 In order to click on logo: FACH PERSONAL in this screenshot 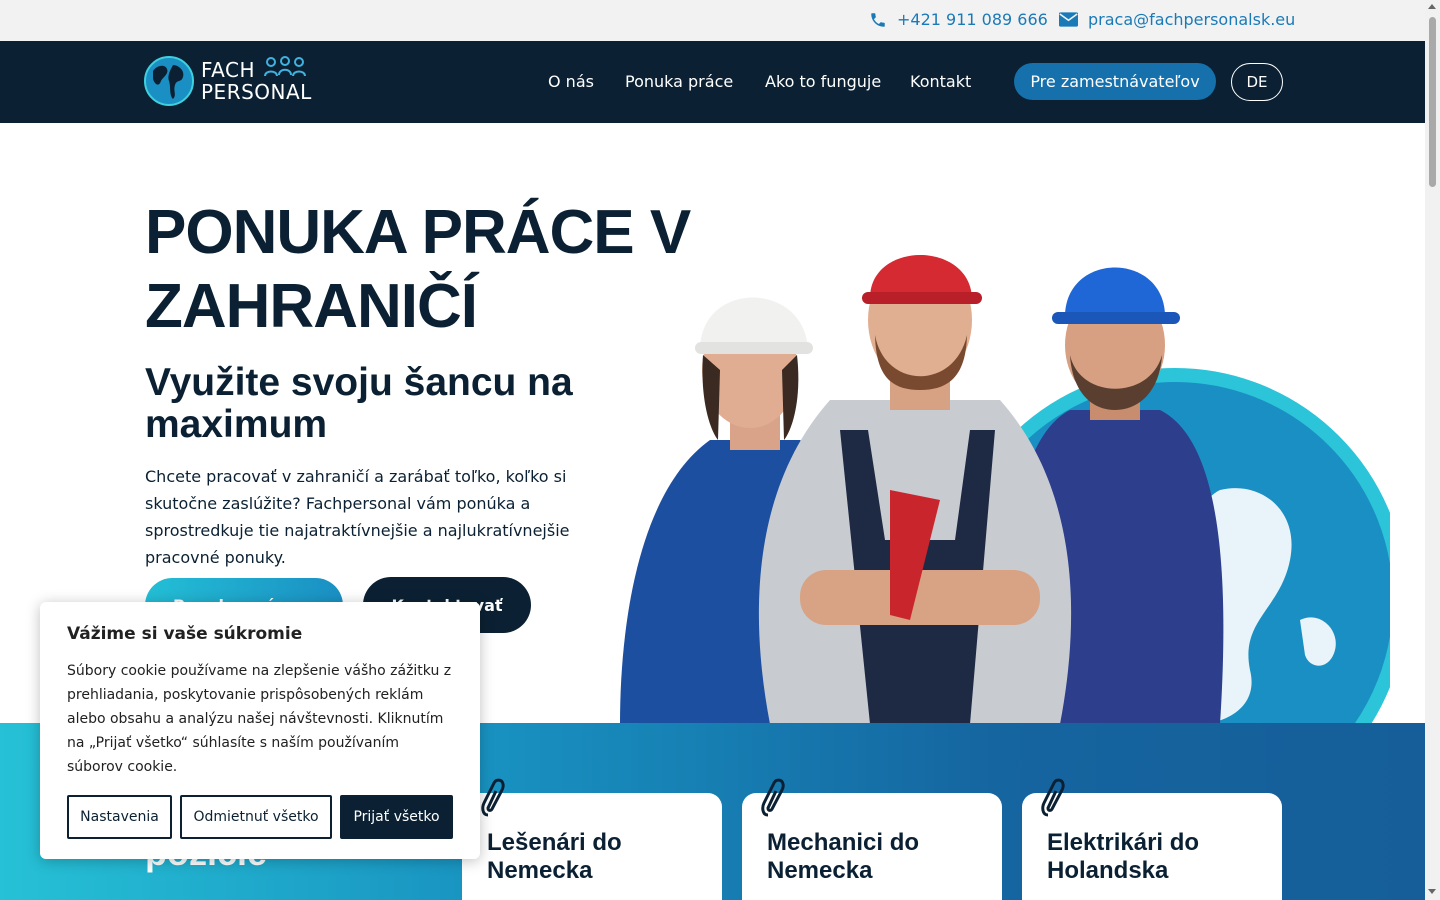, I will do `click(227, 81)`.